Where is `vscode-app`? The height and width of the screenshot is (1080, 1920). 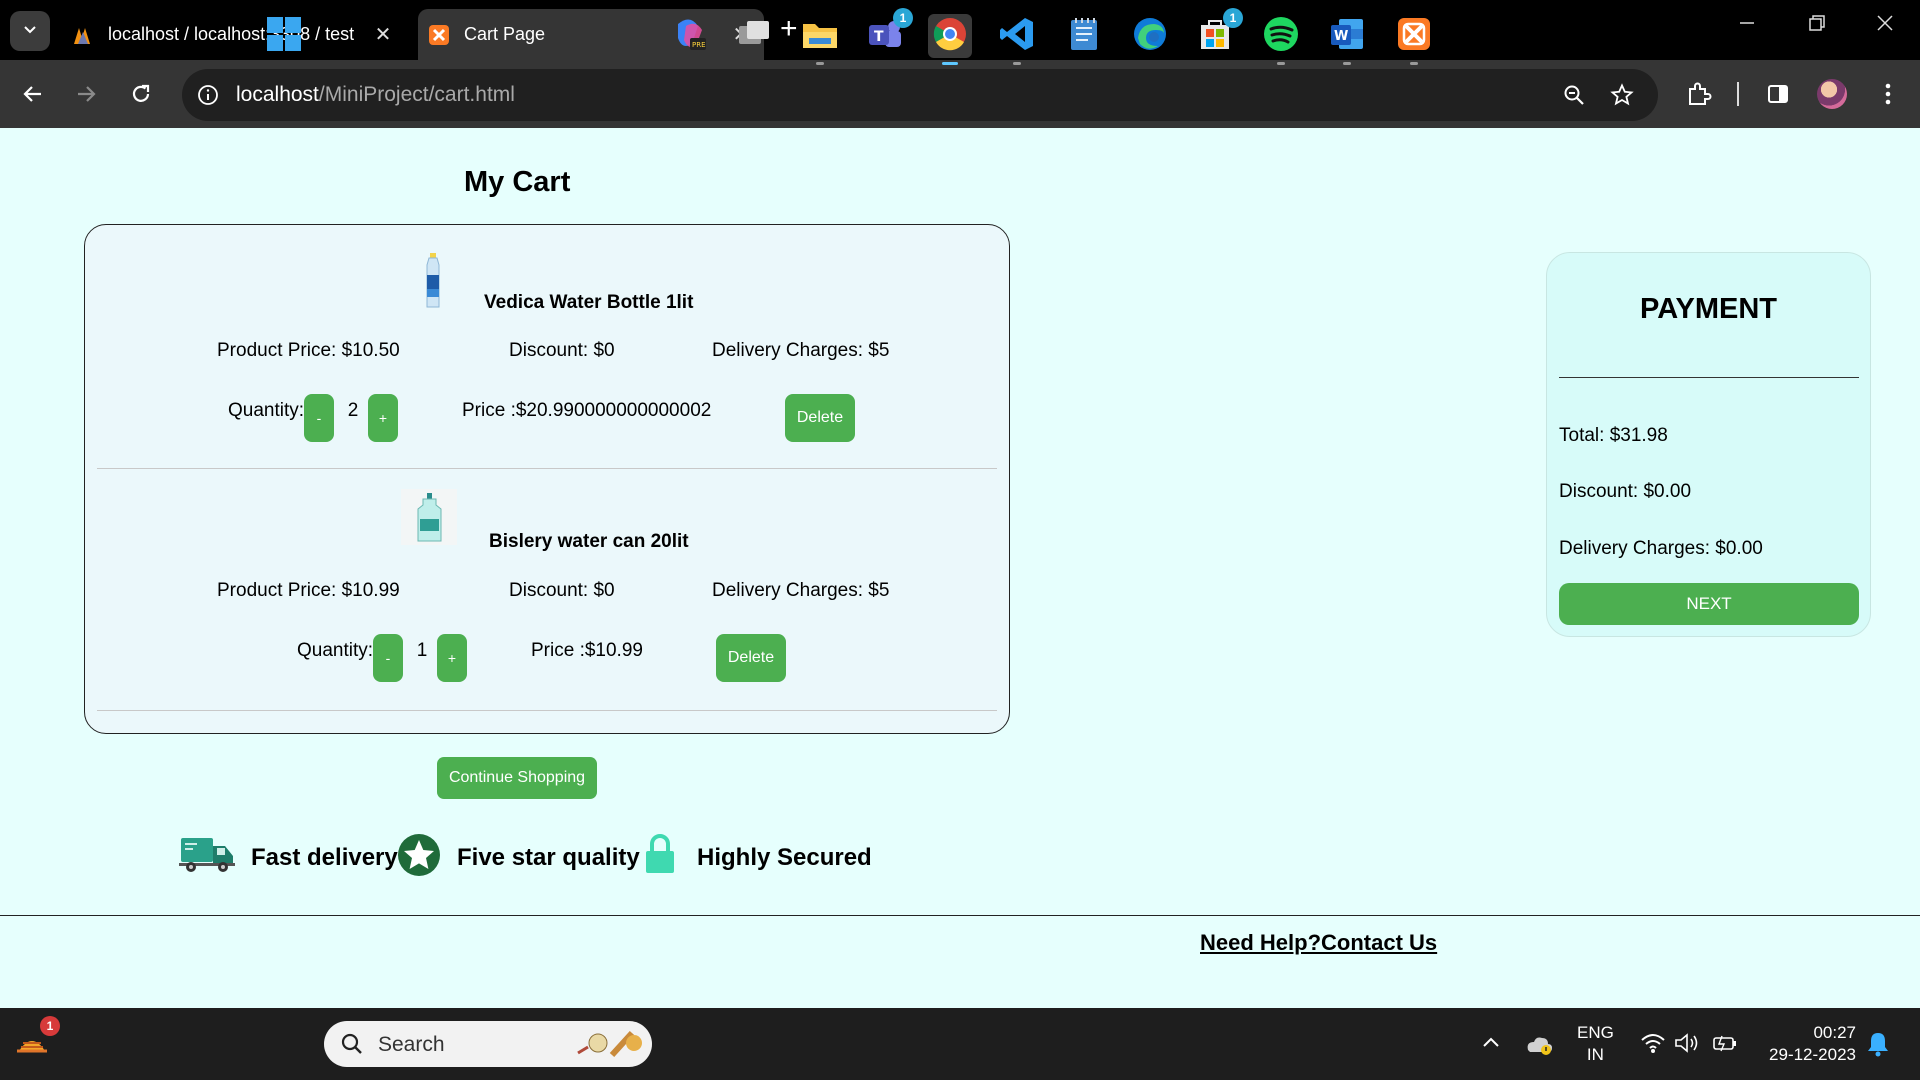
vscode-app is located at coordinates (1017, 39).